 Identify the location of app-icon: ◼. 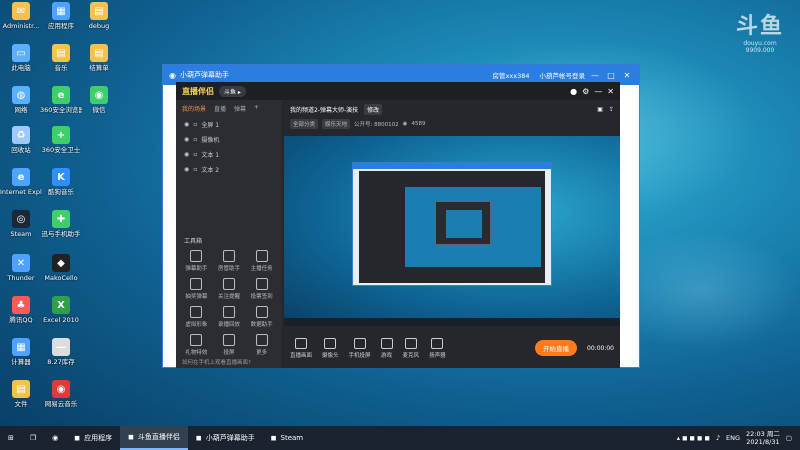
(198, 438).